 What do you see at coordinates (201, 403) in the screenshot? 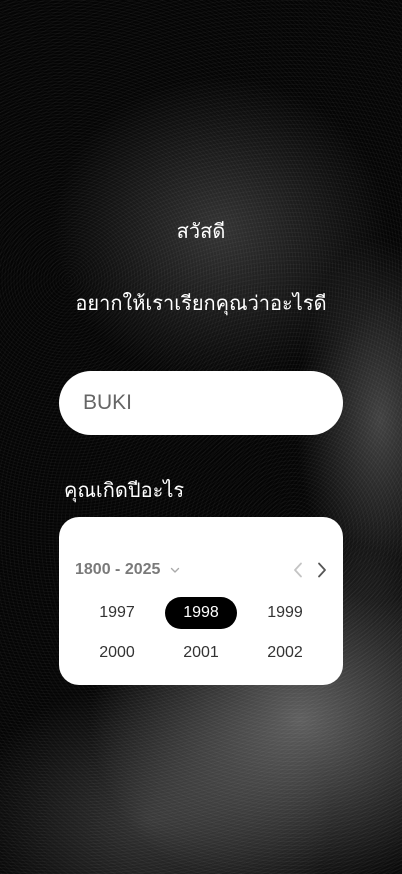
I see `name-input: BUKI` at bounding box center [201, 403].